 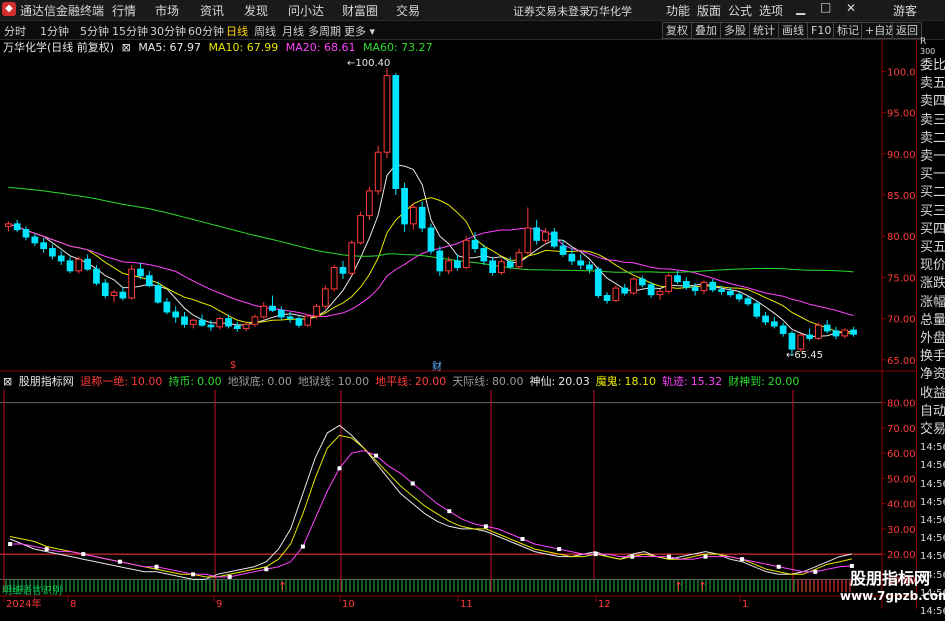 I want to click on indicator-field-label: 轨迹:, so click(x=674, y=381).